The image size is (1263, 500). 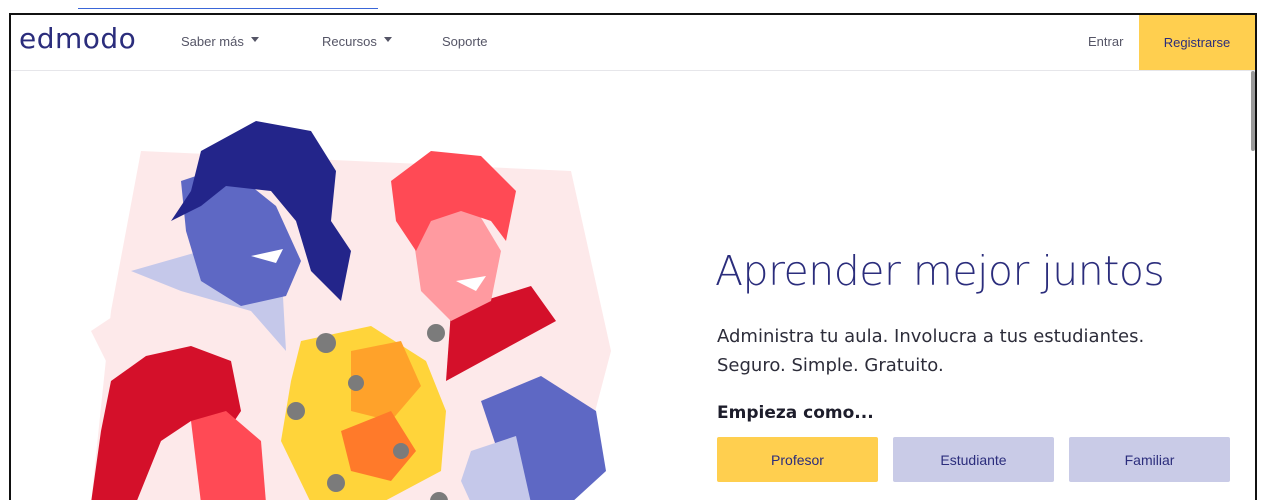 I want to click on edmodo-logo: edmodo, so click(x=77, y=38).